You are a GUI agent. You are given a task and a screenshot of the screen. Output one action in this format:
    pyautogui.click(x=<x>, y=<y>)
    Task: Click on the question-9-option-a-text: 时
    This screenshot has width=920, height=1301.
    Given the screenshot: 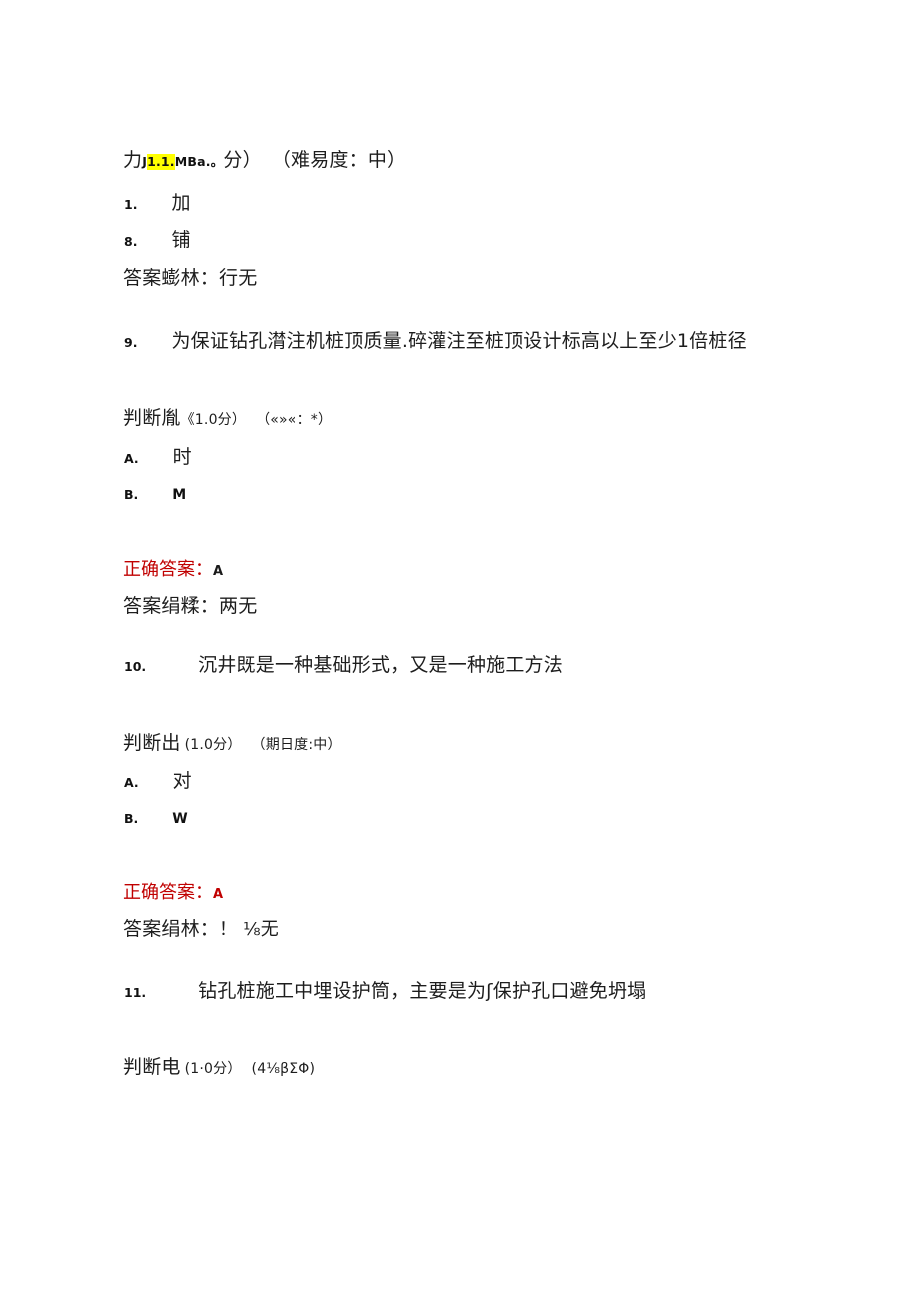 What is the action you would take?
    pyautogui.click(x=182, y=457)
    